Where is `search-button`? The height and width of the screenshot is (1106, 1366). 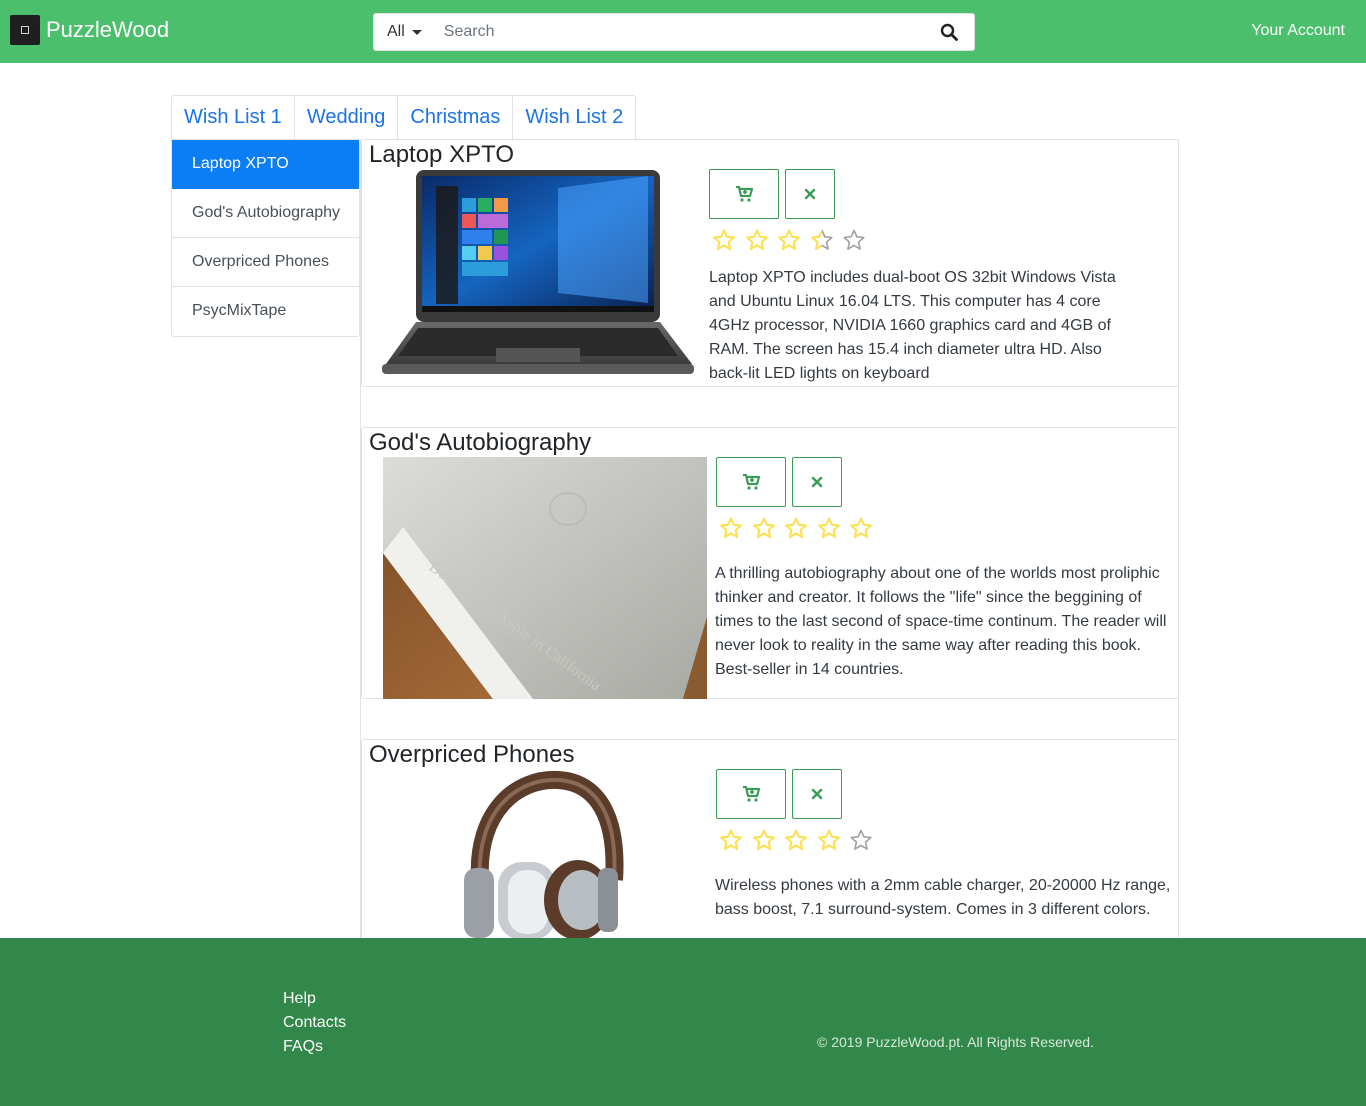
search-button is located at coordinates (949, 32).